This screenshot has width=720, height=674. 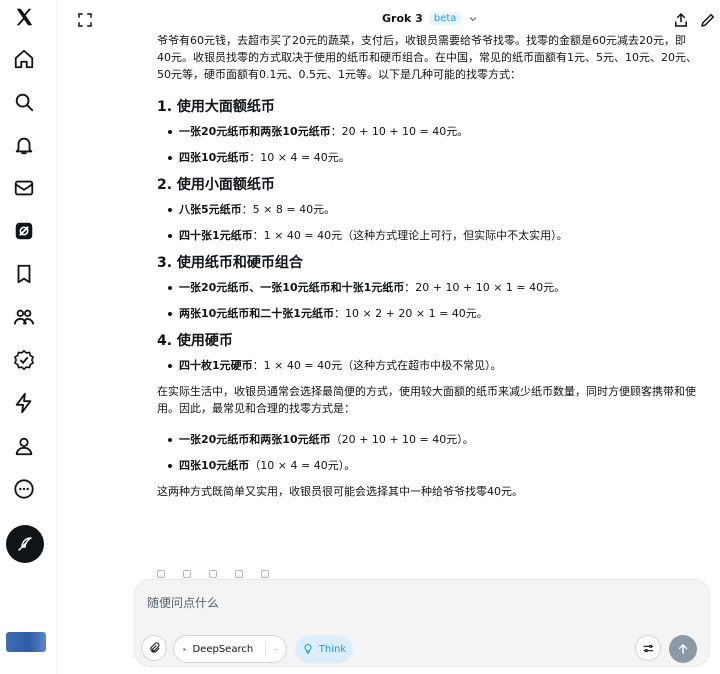 What do you see at coordinates (410, 235) in the screenshot?
I see `item-text: ：1 × 40 = 40元（这种方式理论上可行，但实际中不太实用）。` at bounding box center [410, 235].